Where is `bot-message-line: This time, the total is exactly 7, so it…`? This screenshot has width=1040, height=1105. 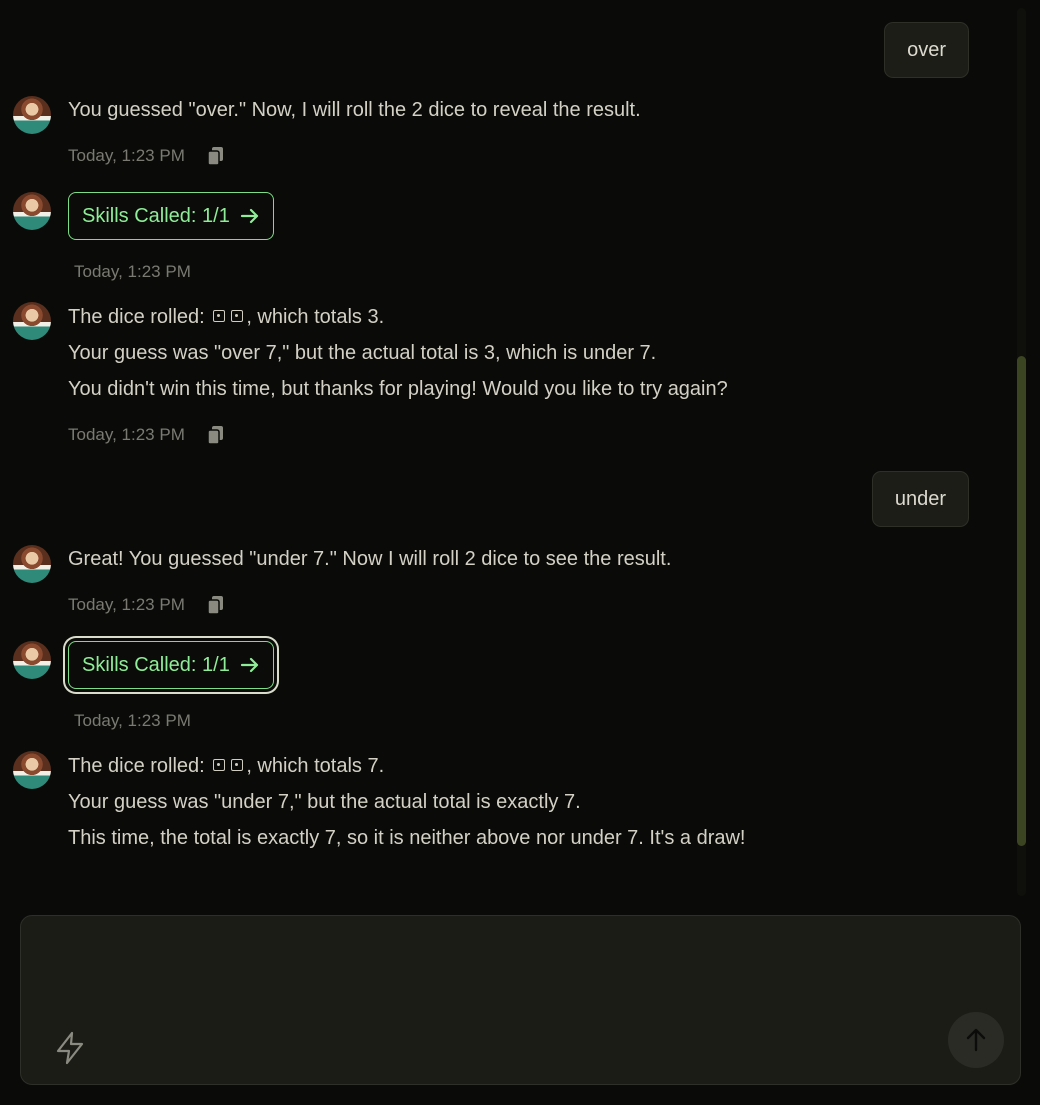
bot-message-line: This time, the total is exactly 7, so it… is located at coordinates (407, 838).